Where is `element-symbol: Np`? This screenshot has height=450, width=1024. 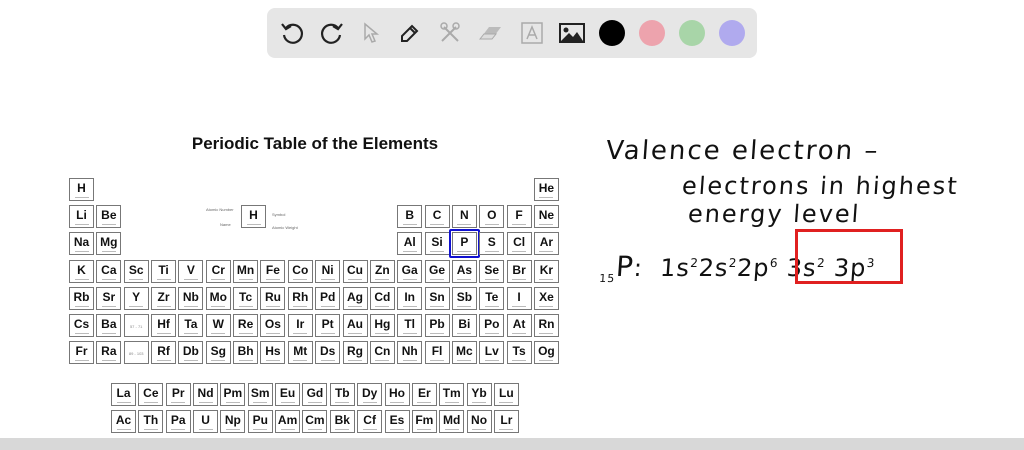 element-symbol: Np is located at coordinates (232, 420).